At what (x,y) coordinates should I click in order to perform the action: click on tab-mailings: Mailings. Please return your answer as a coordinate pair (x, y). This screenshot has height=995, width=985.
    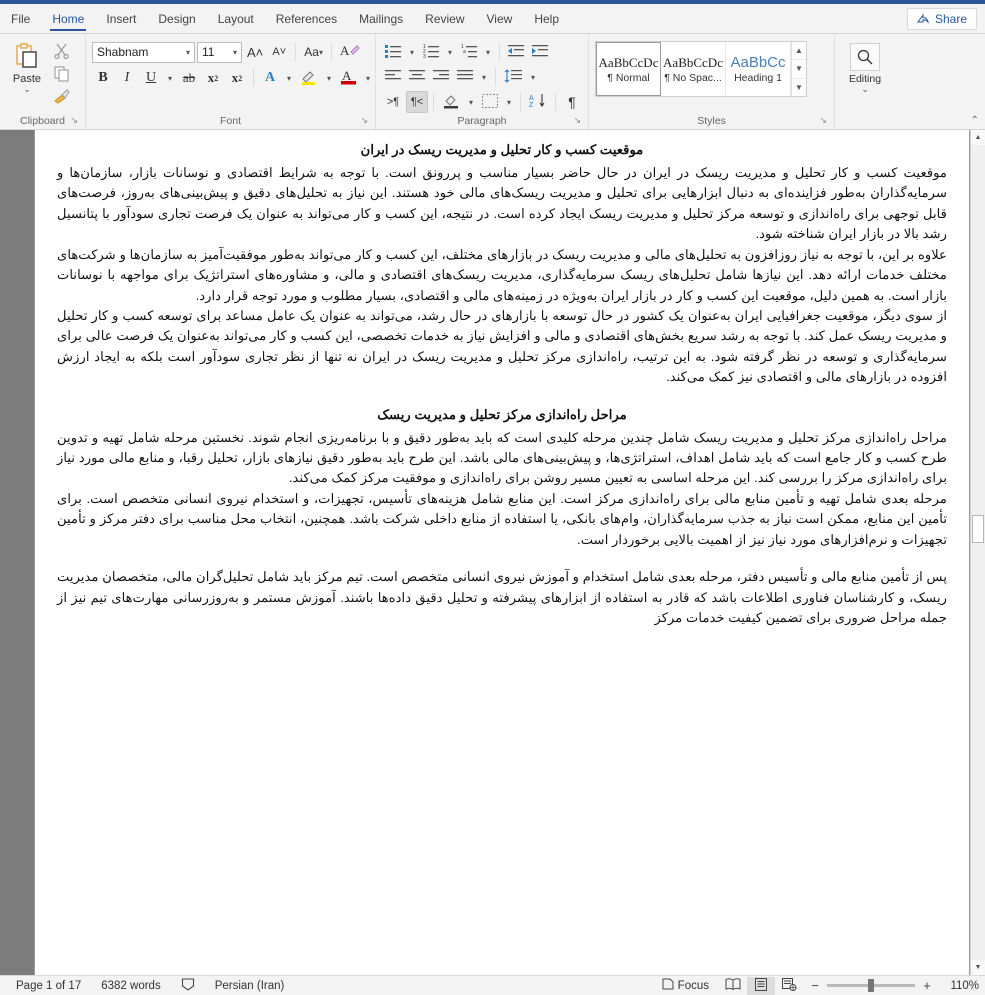
    Looking at the image, I should click on (381, 18).